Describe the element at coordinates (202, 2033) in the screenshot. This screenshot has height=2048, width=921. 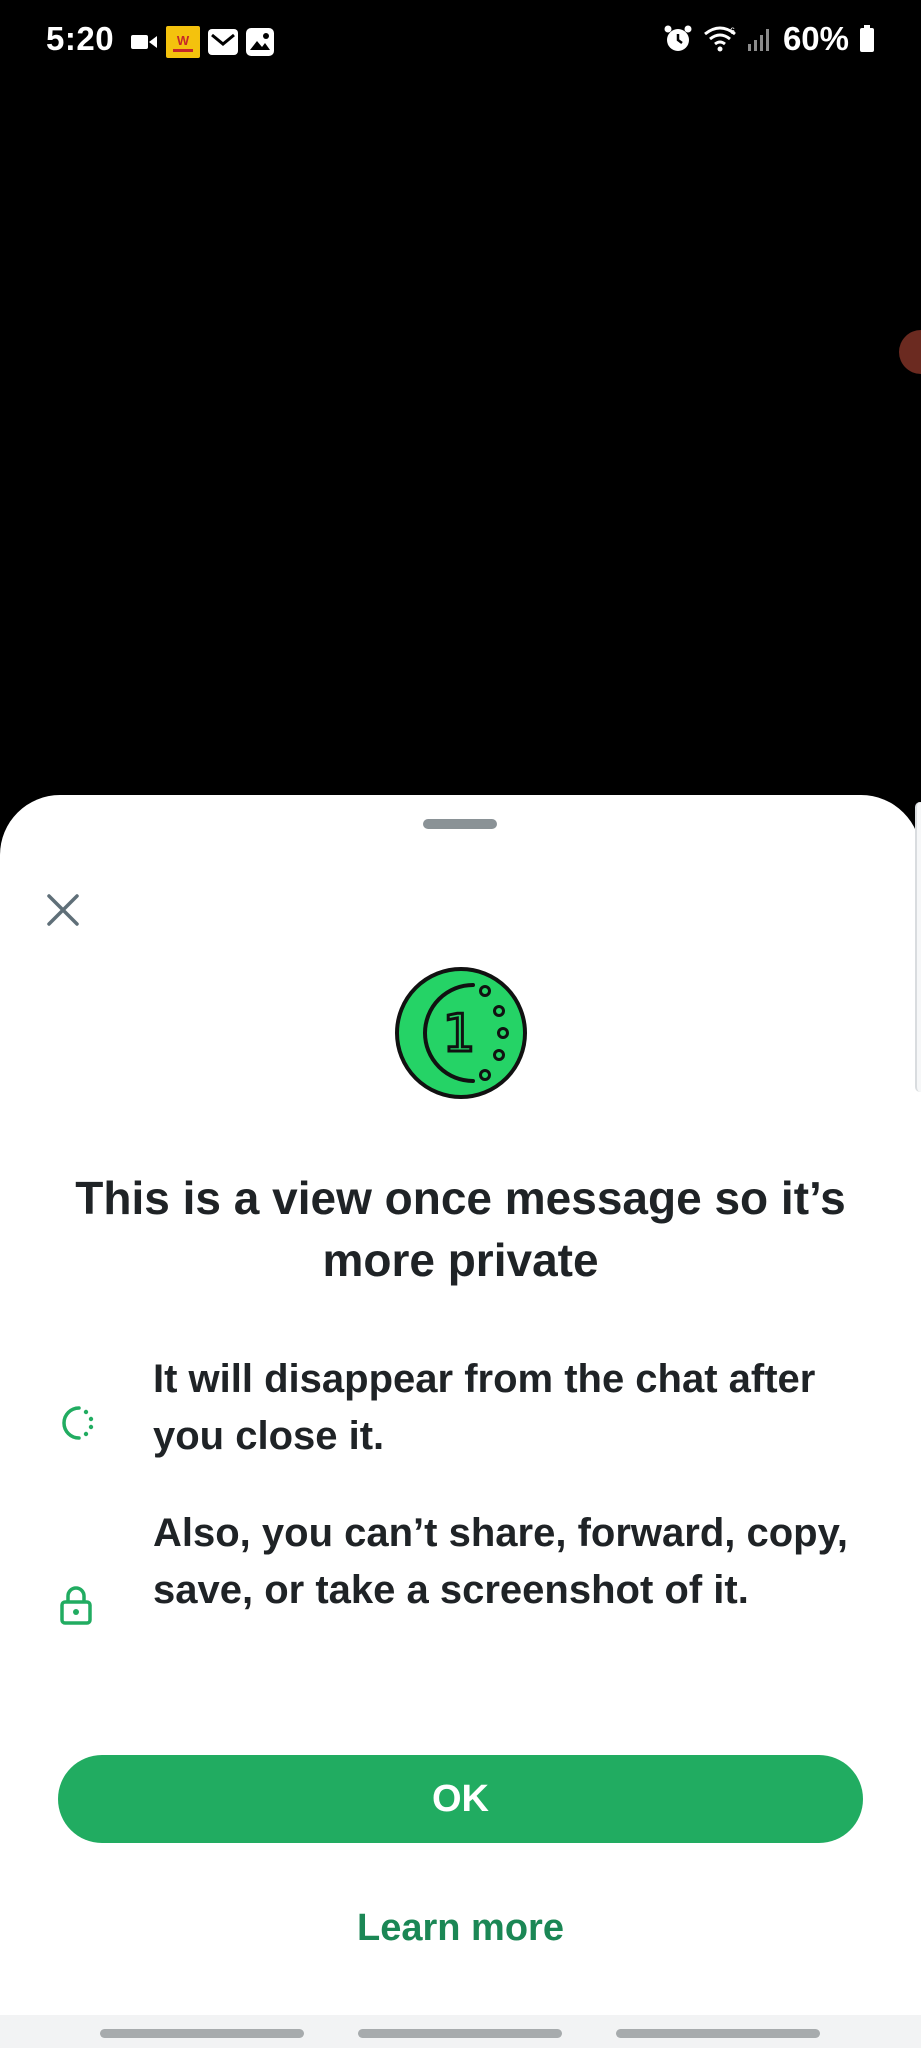
I see `nav-recents-button` at that location.